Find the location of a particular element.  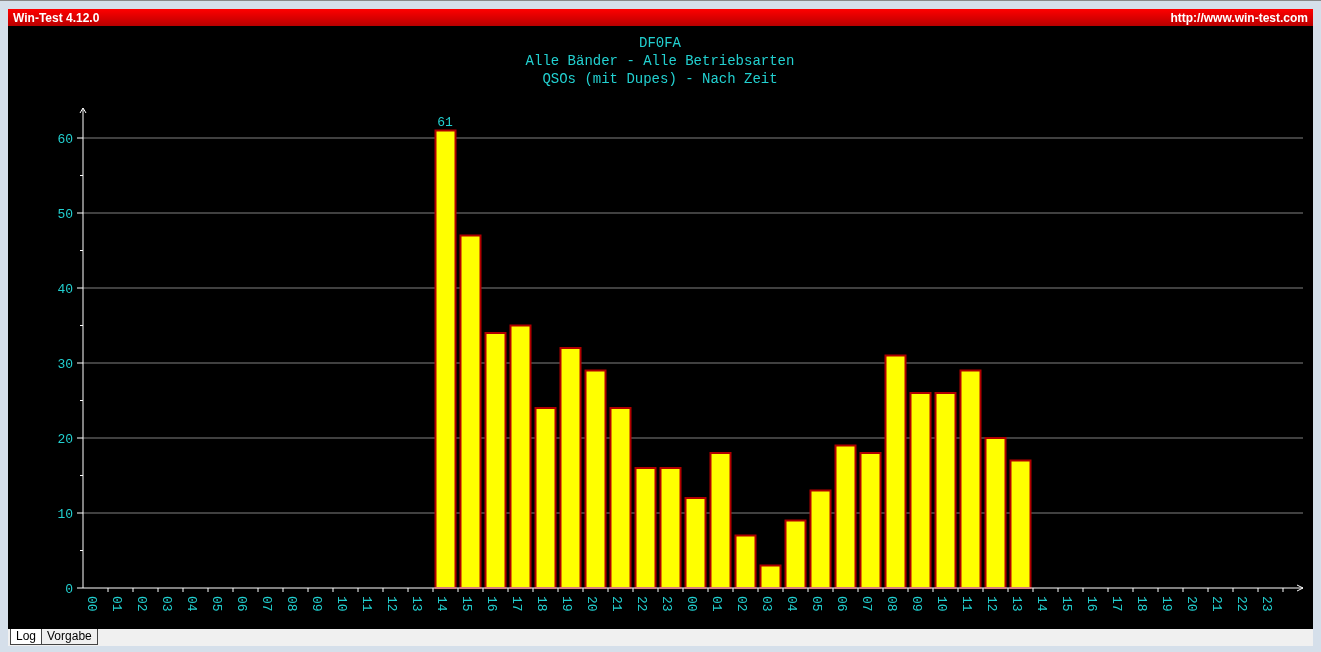

value-label: 61 is located at coordinates (445, 122).